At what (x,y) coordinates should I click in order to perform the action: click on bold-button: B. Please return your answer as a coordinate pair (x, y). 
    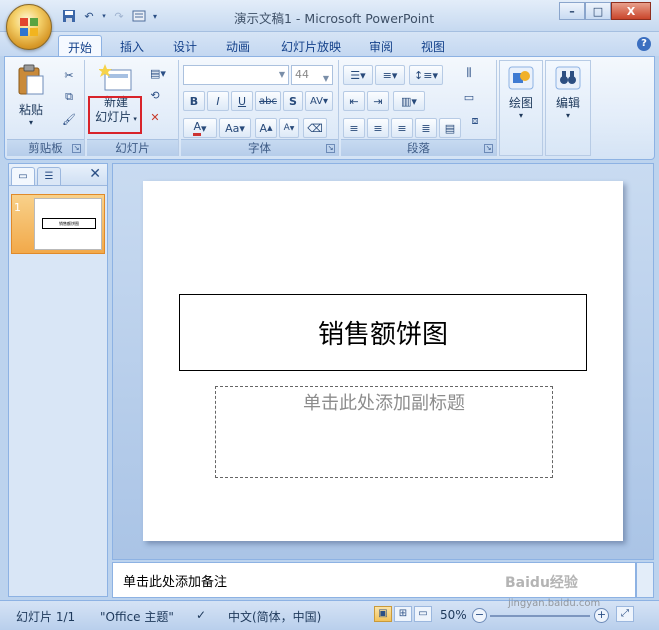
    Looking at the image, I should click on (194, 101).